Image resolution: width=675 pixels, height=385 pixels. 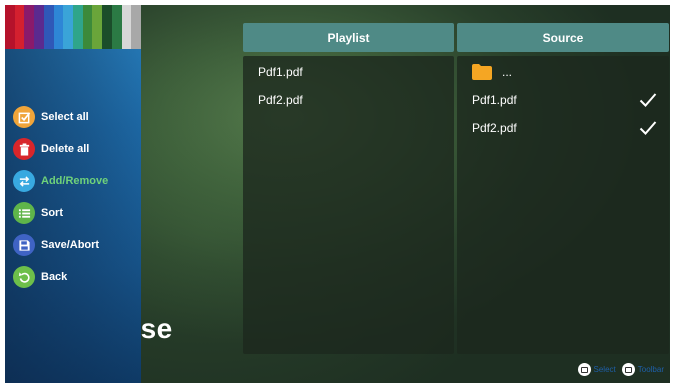 What do you see at coordinates (348, 100) in the screenshot?
I see `playlist-item: Pdf2.pdf` at bounding box center [348, 100].